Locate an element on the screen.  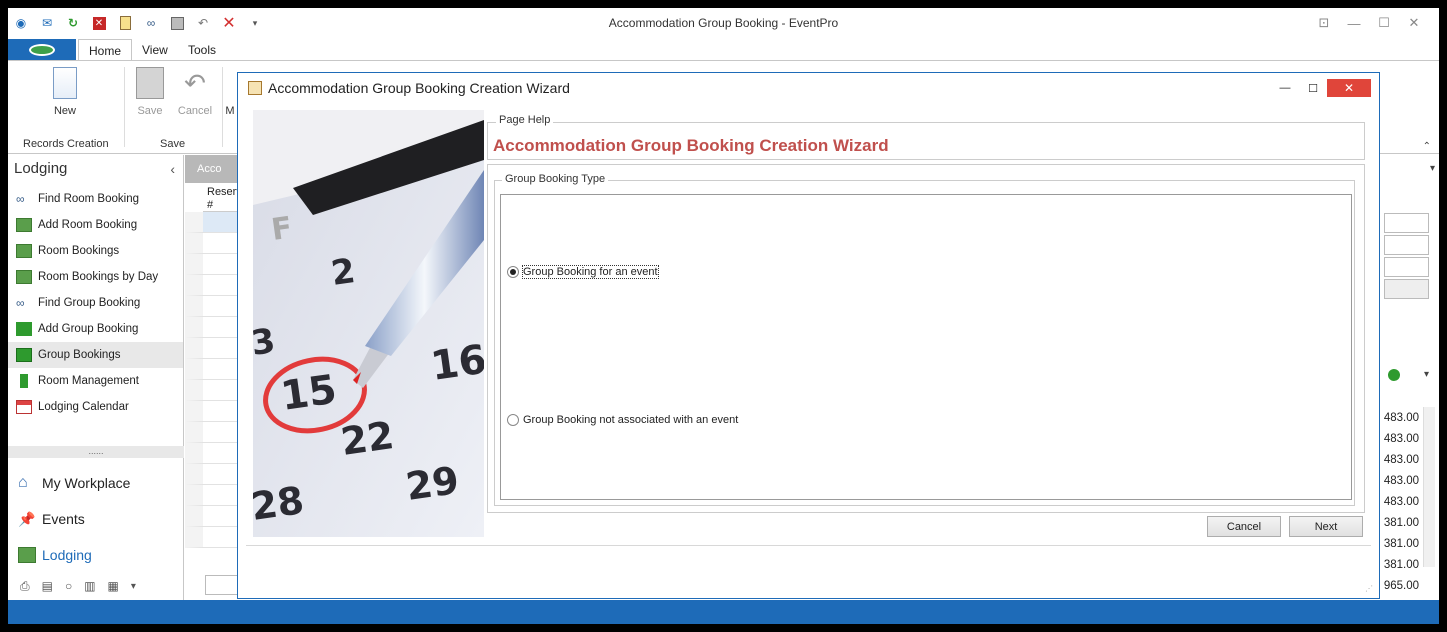
close-window-icon: ✕ is located at coordinates (1414, 23).